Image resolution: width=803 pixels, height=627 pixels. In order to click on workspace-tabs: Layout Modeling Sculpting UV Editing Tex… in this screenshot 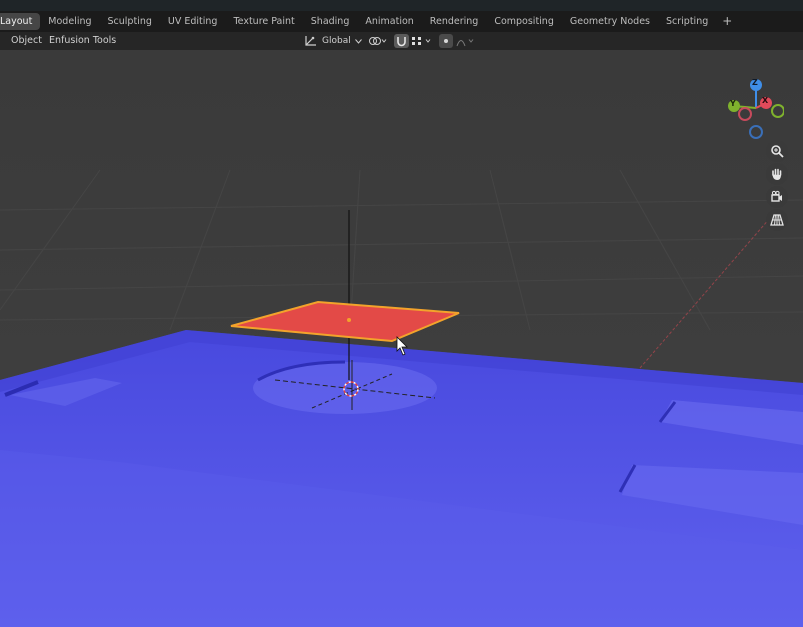, I will do `click(401, 21)`.